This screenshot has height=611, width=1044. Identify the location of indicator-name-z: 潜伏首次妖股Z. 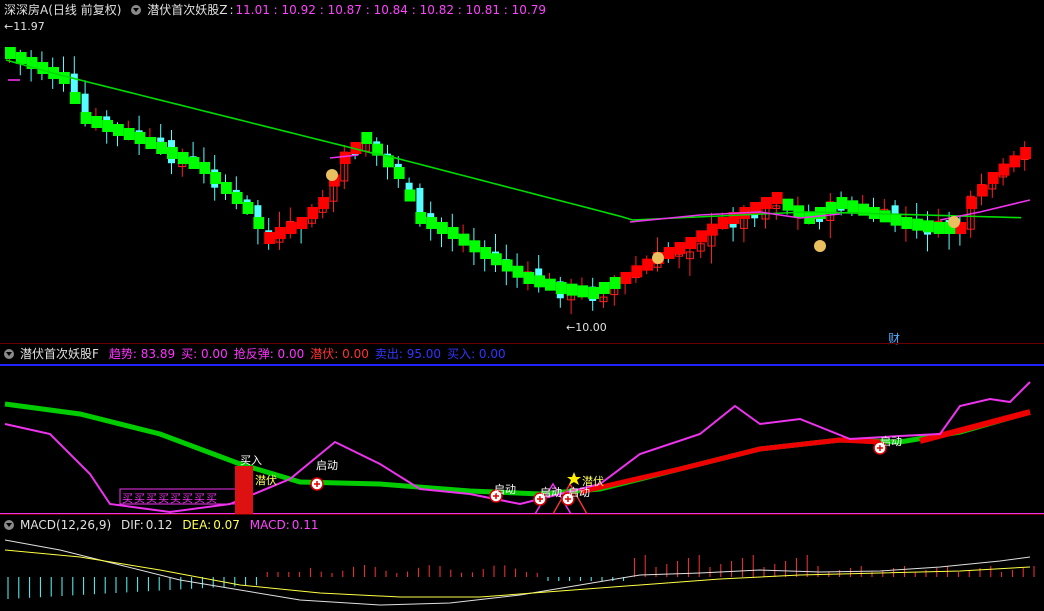
(187, 10).